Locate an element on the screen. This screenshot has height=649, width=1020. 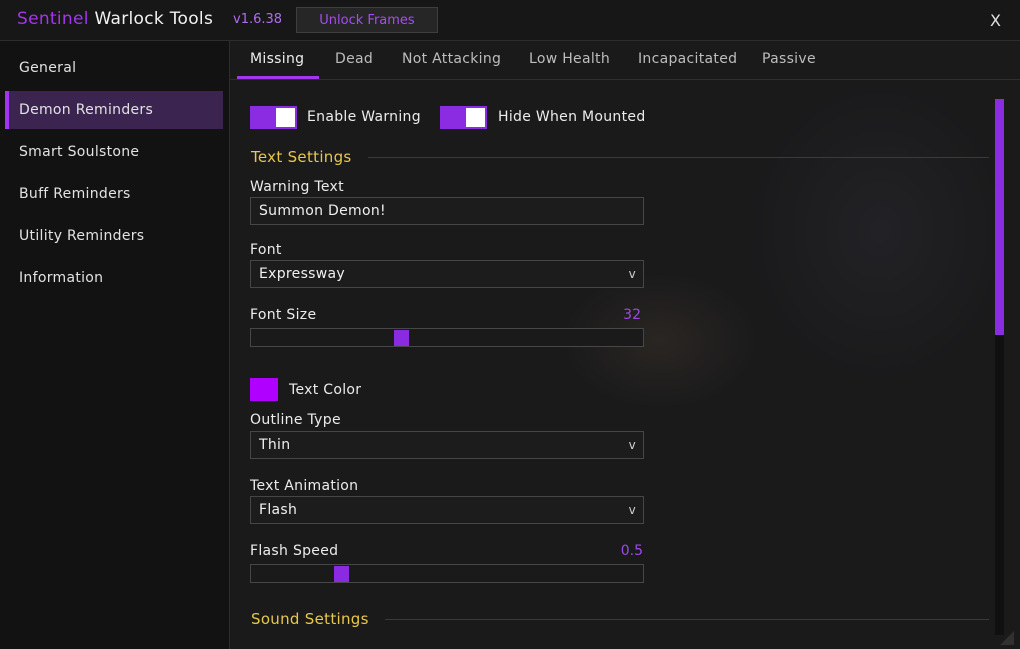
close-icon: X is located at coordinates (995, 20).